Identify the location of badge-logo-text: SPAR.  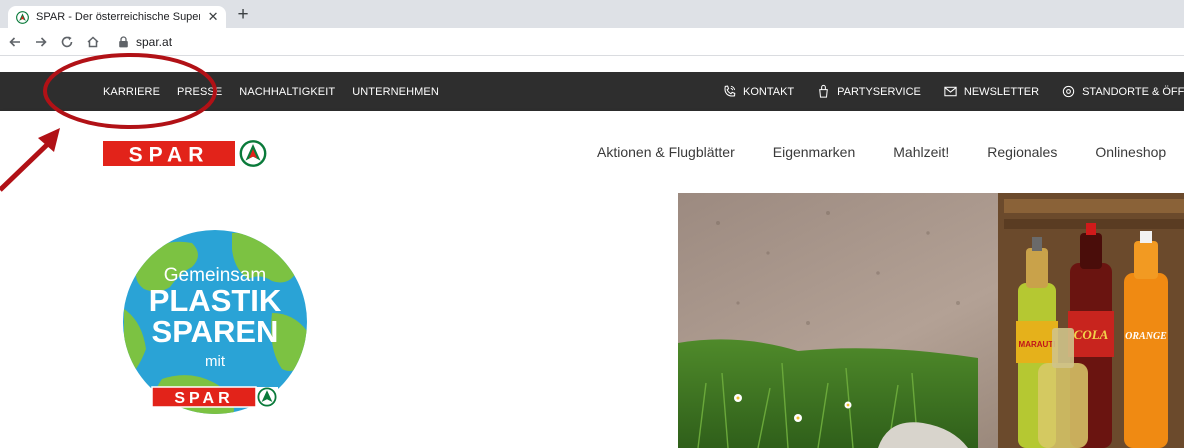
(203, 398).